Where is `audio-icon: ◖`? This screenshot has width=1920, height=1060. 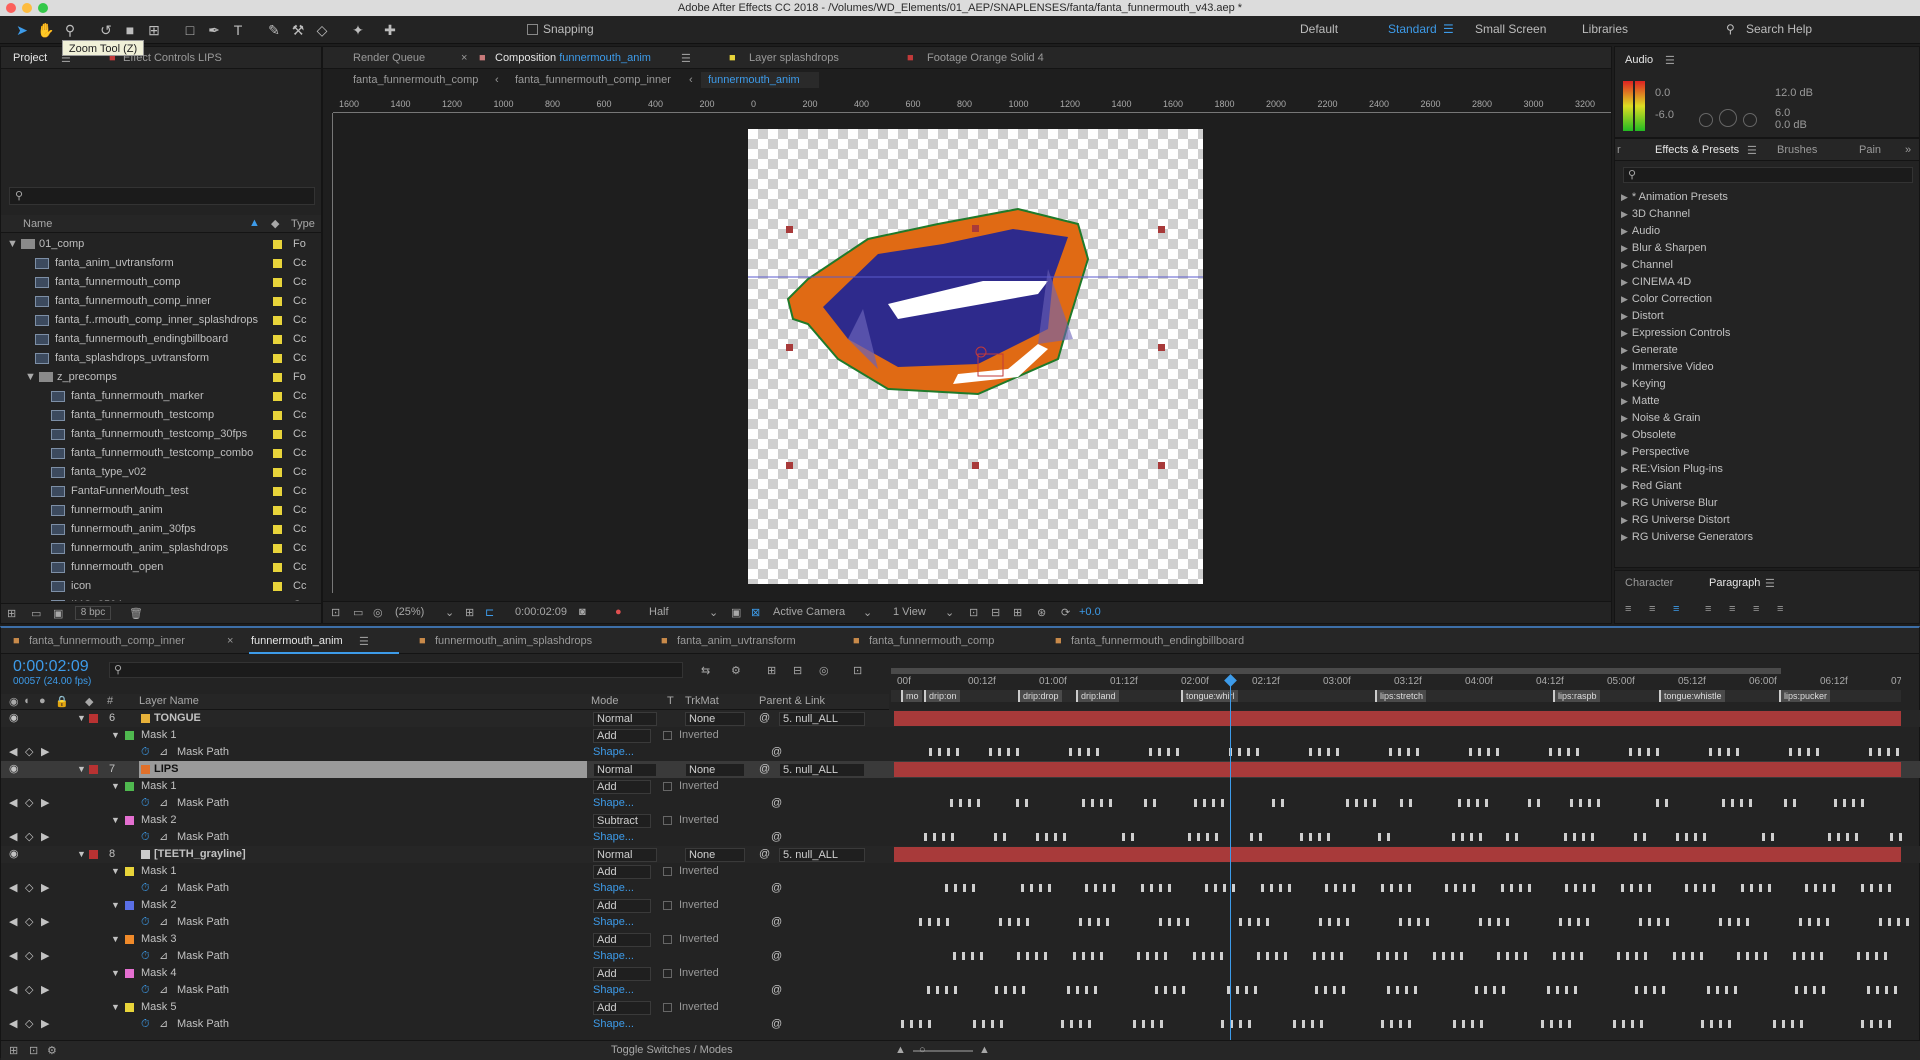 audio-icon: ◖ is located at coordinates (26, 701).